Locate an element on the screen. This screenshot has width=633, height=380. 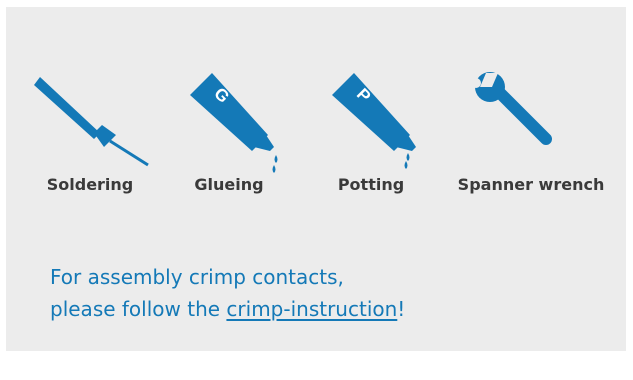
tool-label-spanner: Spanner wrench is located at coordinates (531, 184).